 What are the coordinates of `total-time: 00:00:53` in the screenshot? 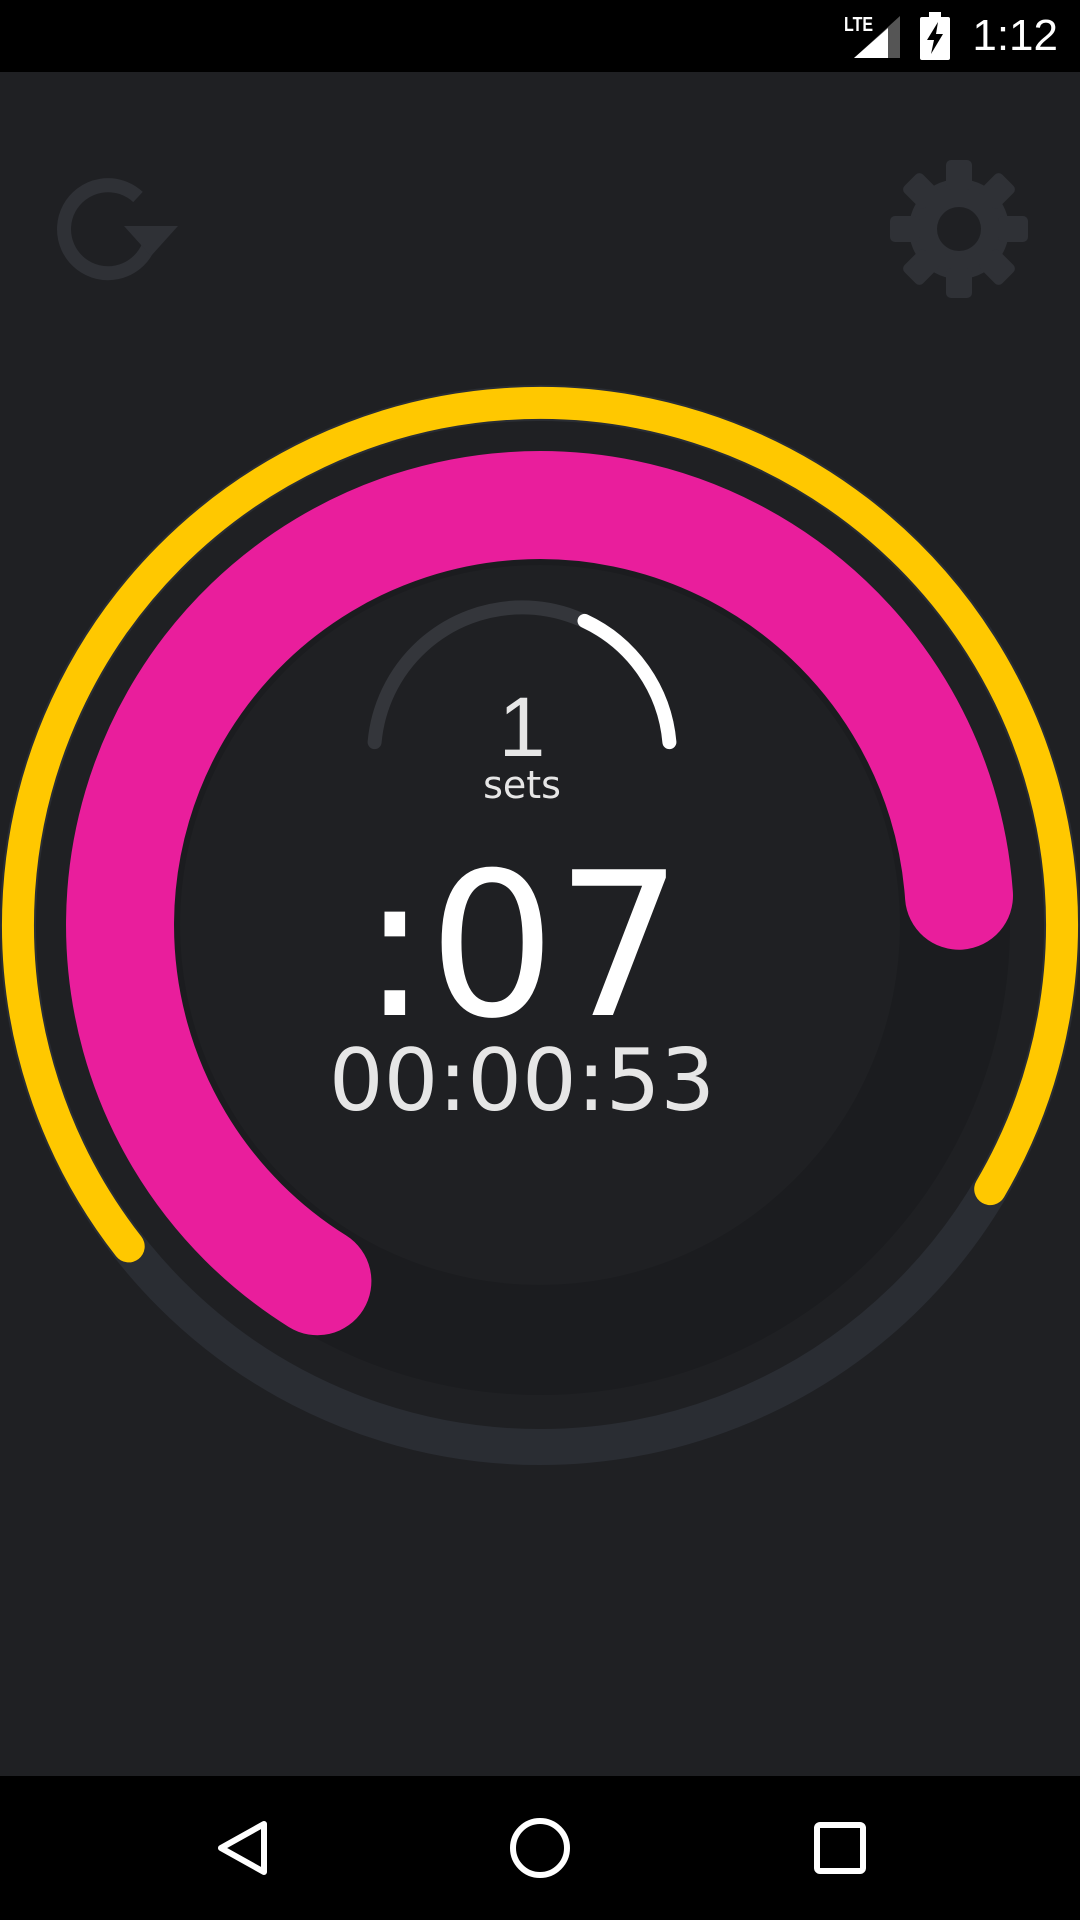 It's located at (522, 1081).